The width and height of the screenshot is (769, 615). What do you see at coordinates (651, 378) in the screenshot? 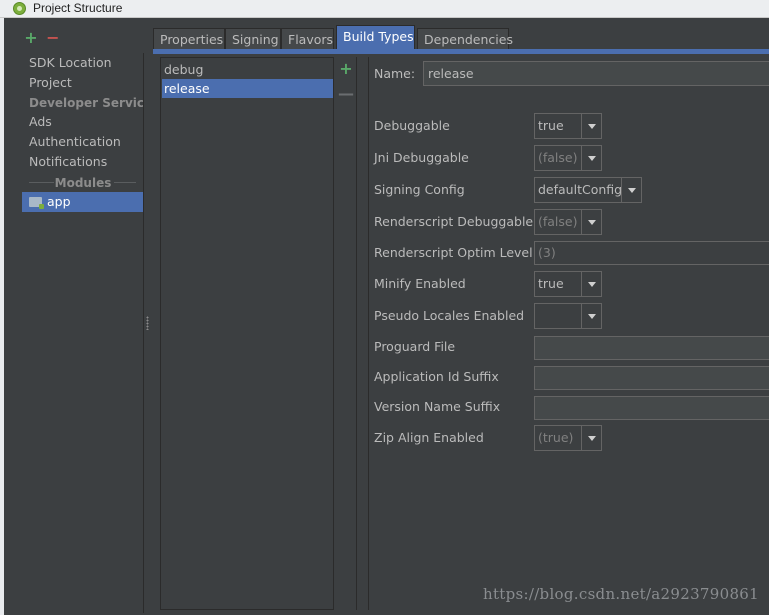
I see `app-id-suffix-input` at bounding box center [651, 378].